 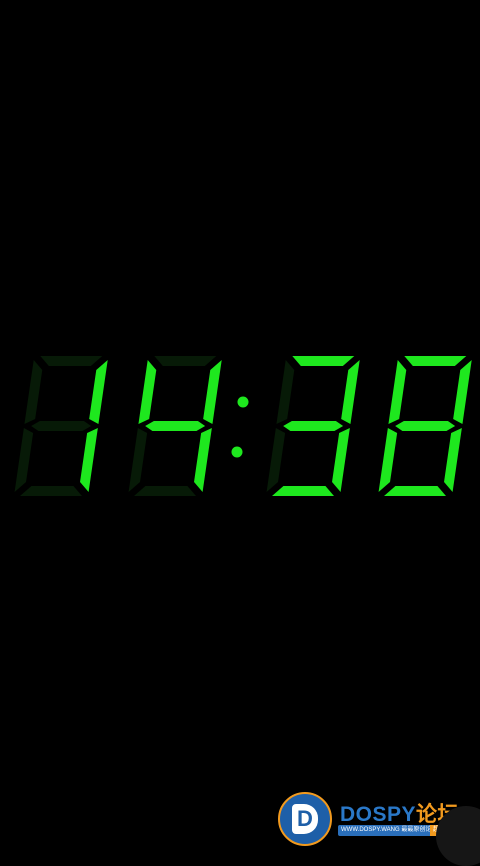 I want to click on dospy-logo-icon: D, so click(x=305, y=819).